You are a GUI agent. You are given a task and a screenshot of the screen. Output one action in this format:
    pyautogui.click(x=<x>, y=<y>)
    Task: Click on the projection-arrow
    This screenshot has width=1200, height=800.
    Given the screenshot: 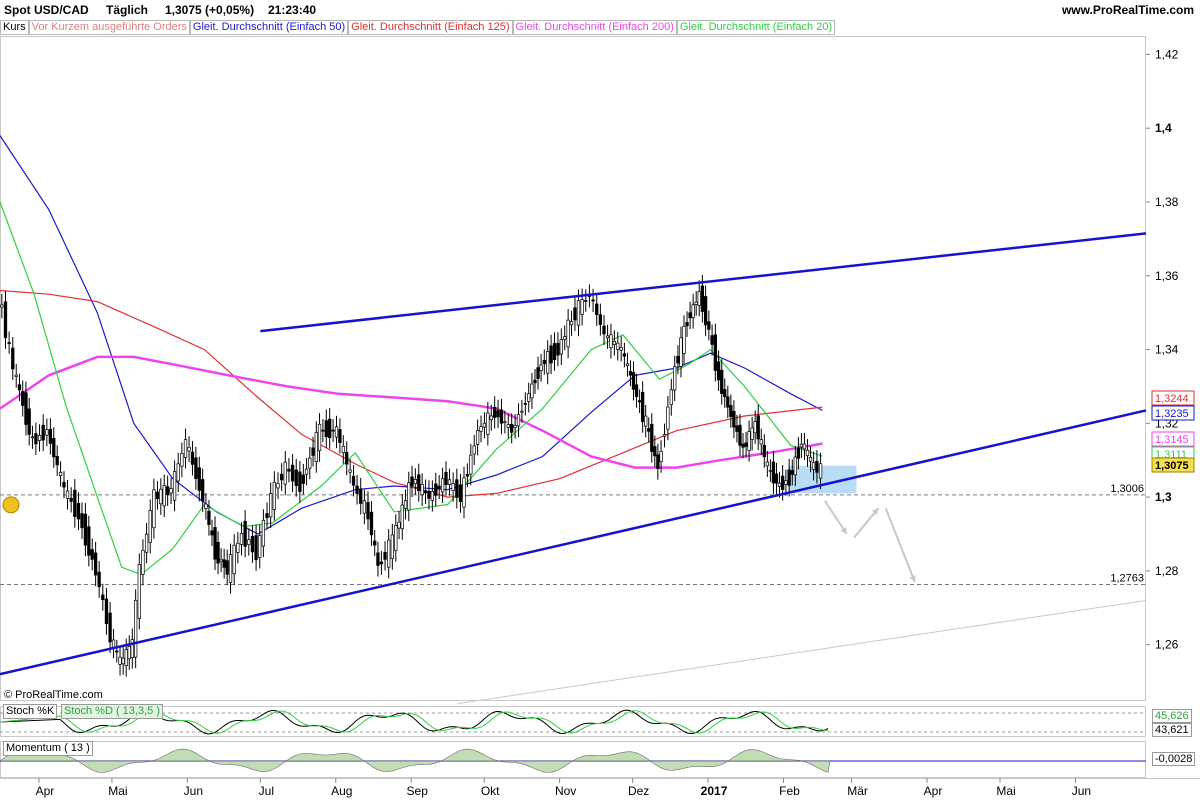 What is the action you would take?
    pyautogui.click(x=900, y=545)
    